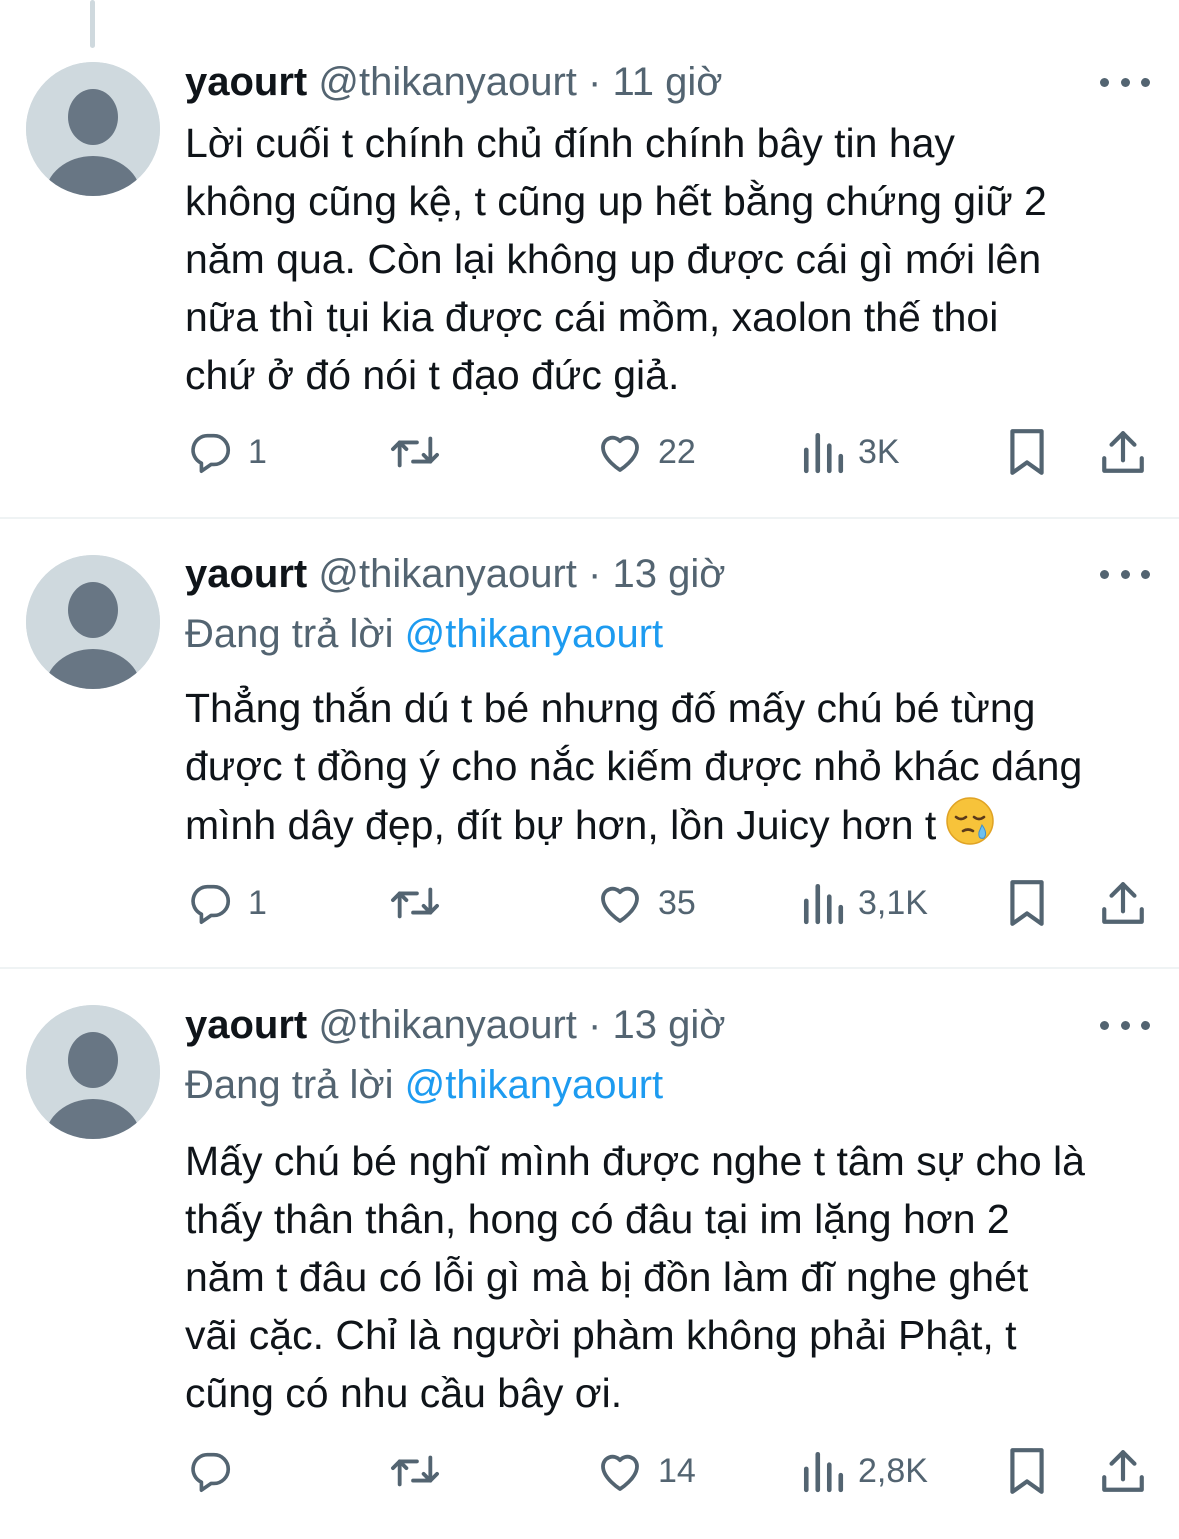  Describe the element at coordinates (677, 902) in the screenshot. I see `like-count: 35` at that location.